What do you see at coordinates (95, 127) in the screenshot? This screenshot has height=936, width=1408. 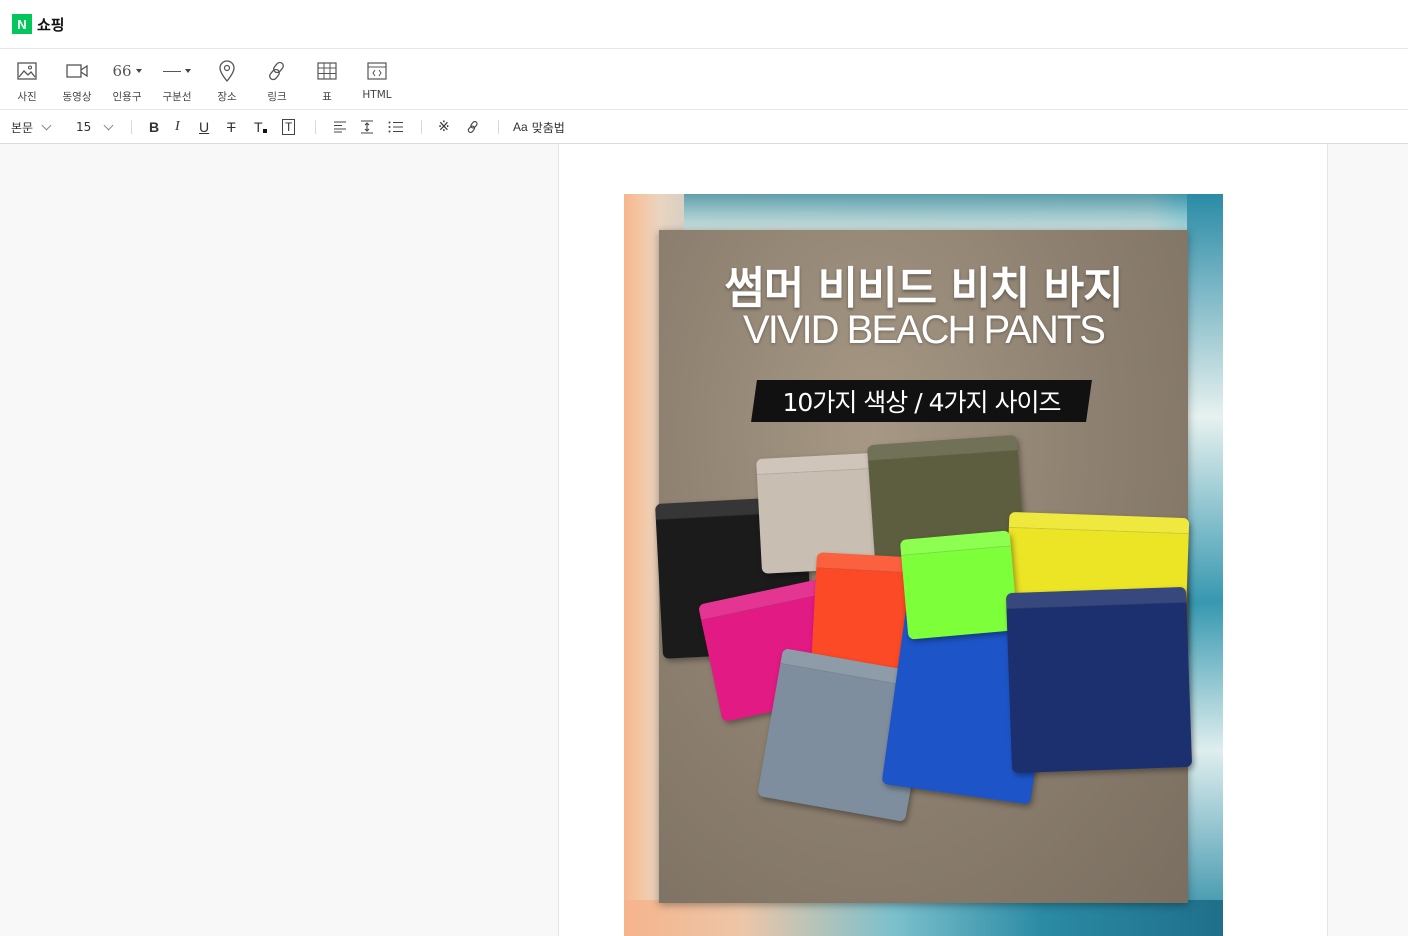 I see `font-size-dropdown: 15` at bounding box center [95, 127].